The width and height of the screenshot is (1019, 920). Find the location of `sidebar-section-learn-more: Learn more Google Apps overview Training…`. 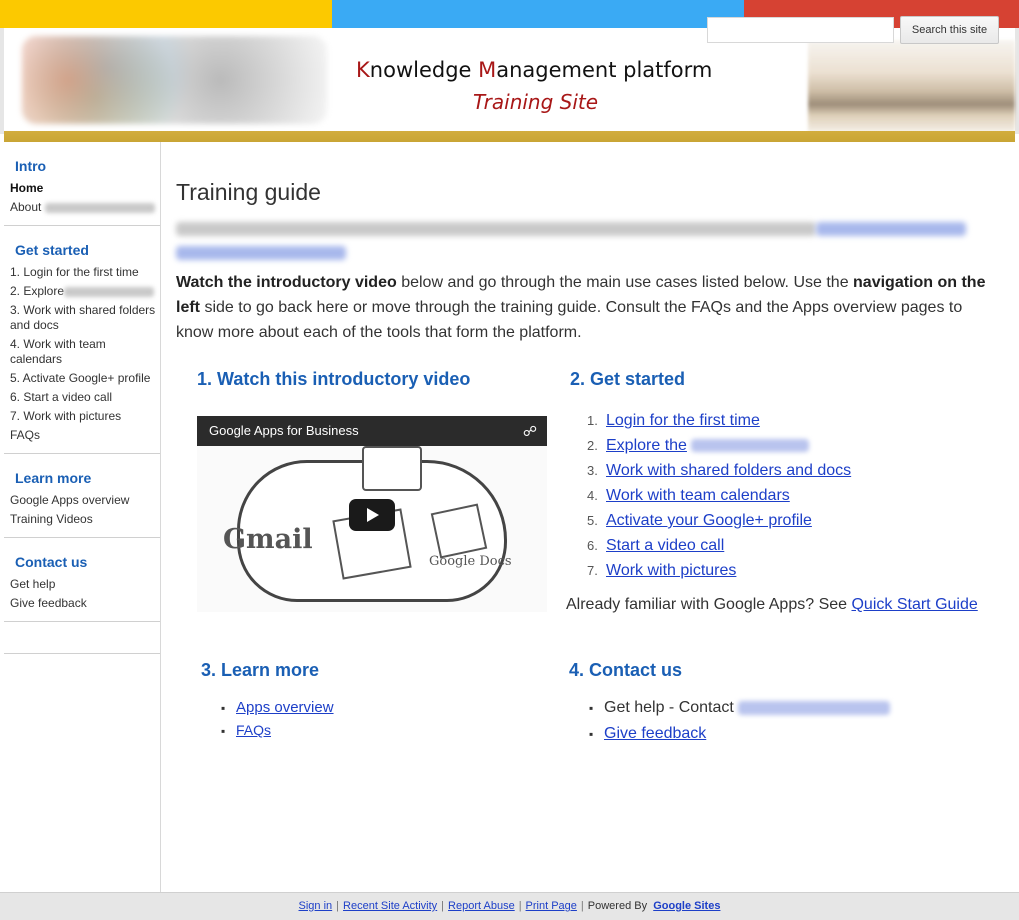

sidebar-section-learn-more: Learn more Google Apps overview Training… is located at coordinates (82, 496).